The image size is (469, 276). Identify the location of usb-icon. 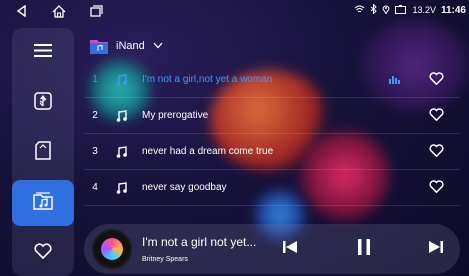
(43, 103).